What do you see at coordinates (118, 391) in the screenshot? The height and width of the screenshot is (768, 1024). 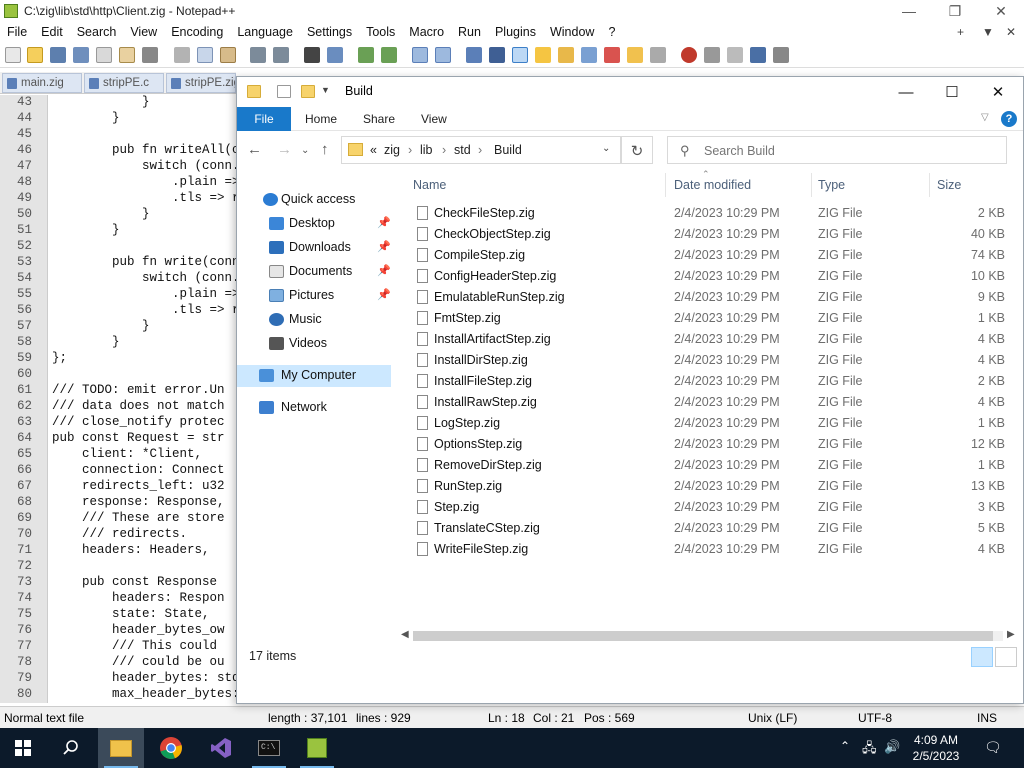 I see `code-line: 61 /// TODO: emit error.Un` at bounding box center [118, 391].